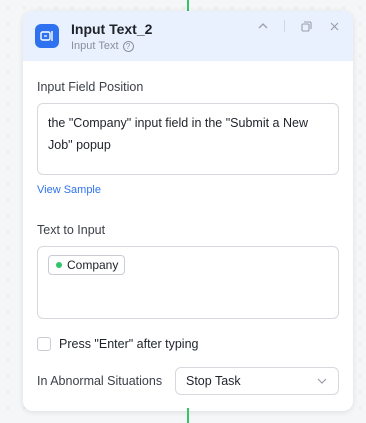 This screenshot has height=423, width=366. What do you see at coordinates (128, 46) in the screenshot?
I see `help-icon: ?` at bounding box center [128, 46].